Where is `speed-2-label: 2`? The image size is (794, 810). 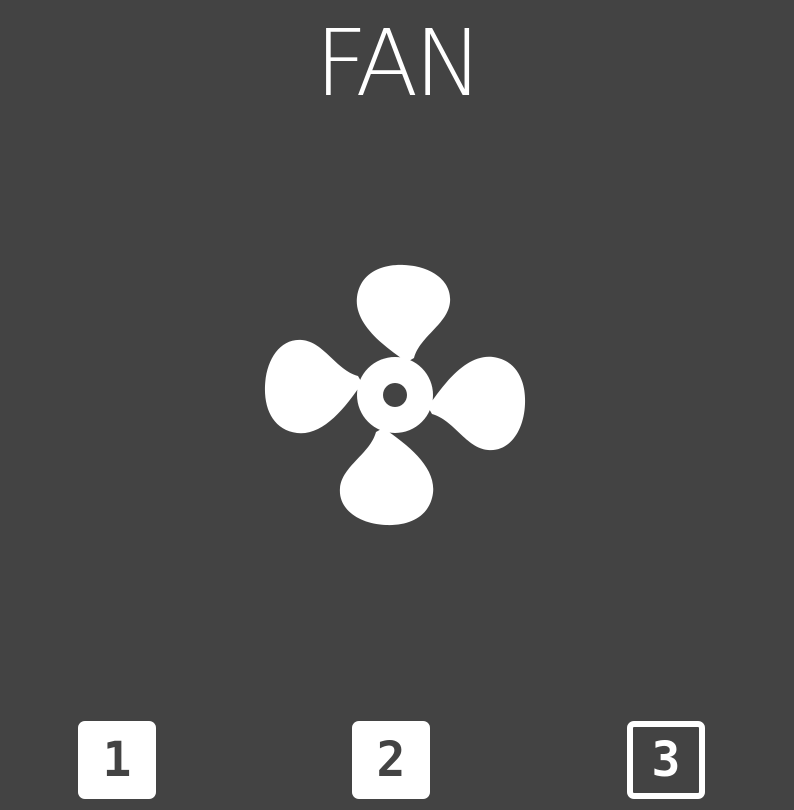 speed-2-label: 2 is located at coordinates (391, 760).